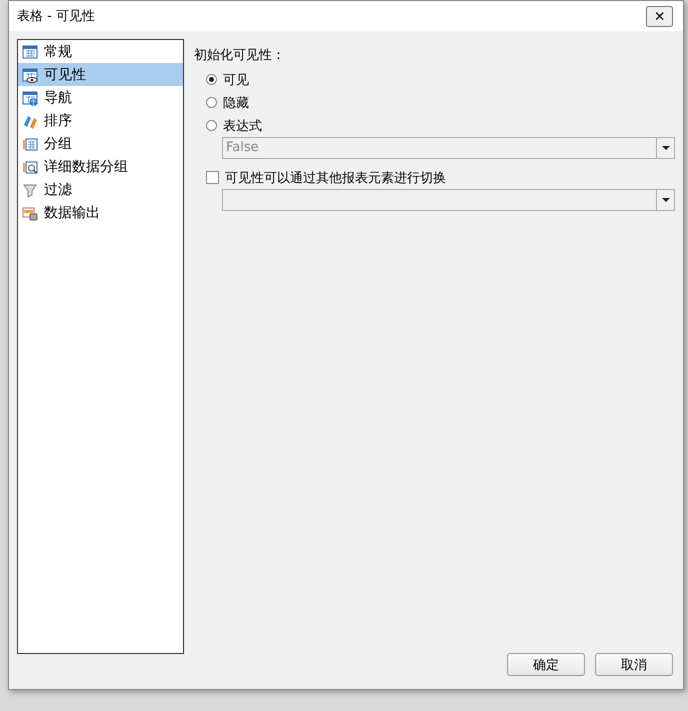 This screenshot has width=688, height=711. What do you see at coordinates (30, 98) in the screenshot?
I see `table-globe-icon` at bounding box center [30, 98].